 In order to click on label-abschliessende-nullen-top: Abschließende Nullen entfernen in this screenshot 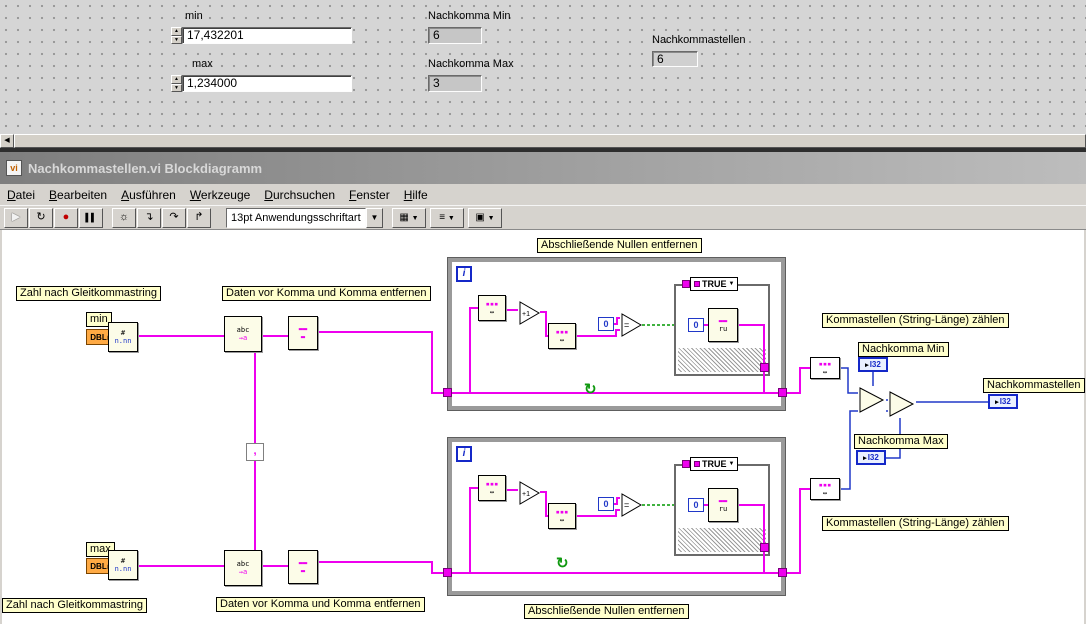, I will do `click(619, 245)`.